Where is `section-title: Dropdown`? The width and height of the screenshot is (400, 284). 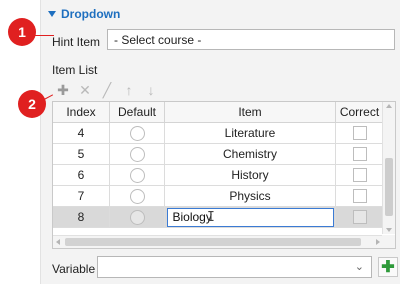
section-title: Dropdown is located at coordinates (91, 14).